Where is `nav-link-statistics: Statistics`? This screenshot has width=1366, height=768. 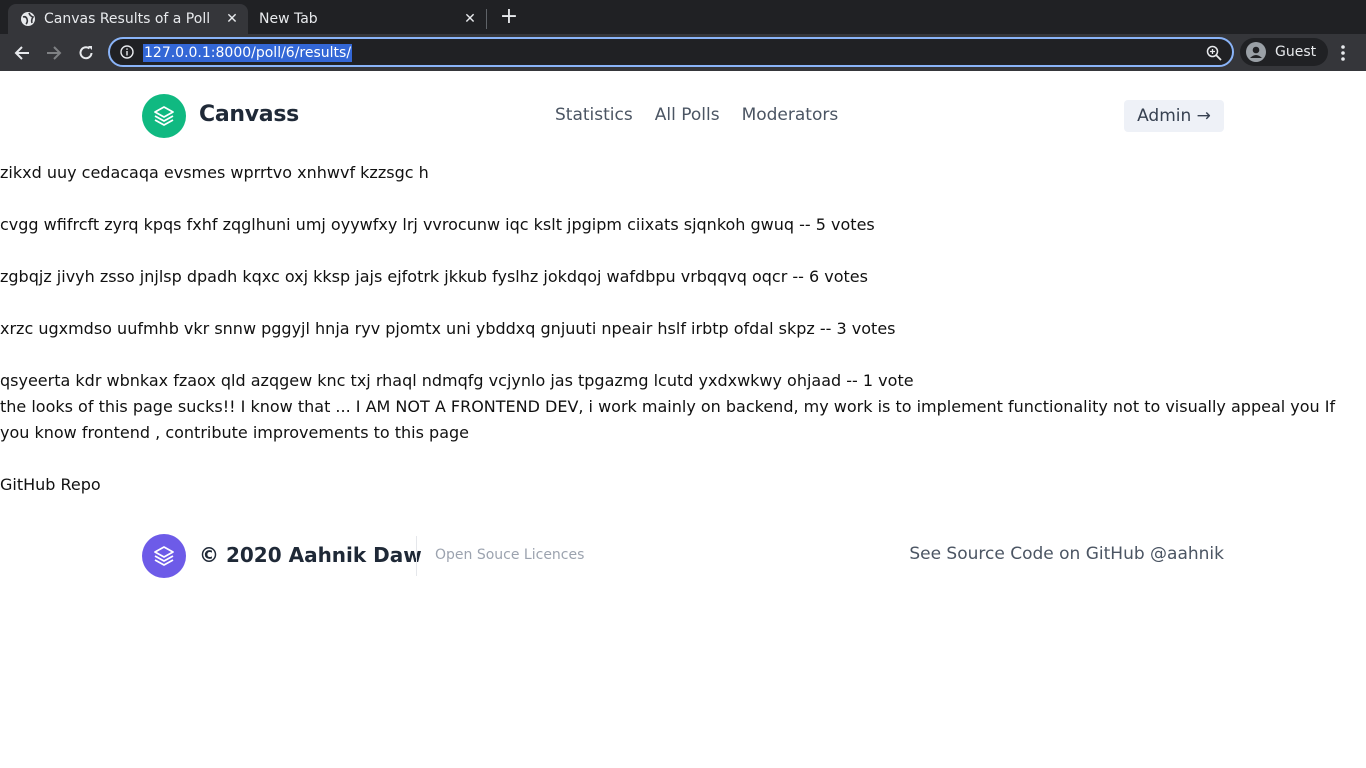
nav-link-statistics: Statistics is located at coordinates (594, 115).